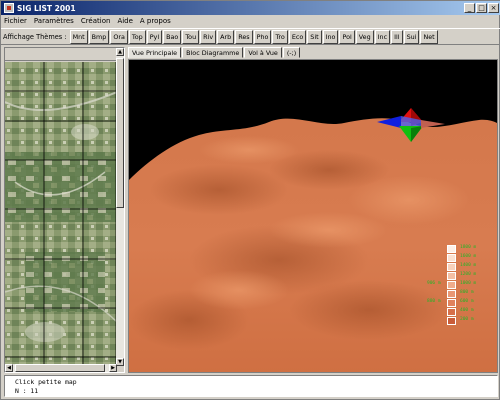 This screenshot has width=500, height=400. I want to click on theme-button-veg: Veg, so click(364, 36).